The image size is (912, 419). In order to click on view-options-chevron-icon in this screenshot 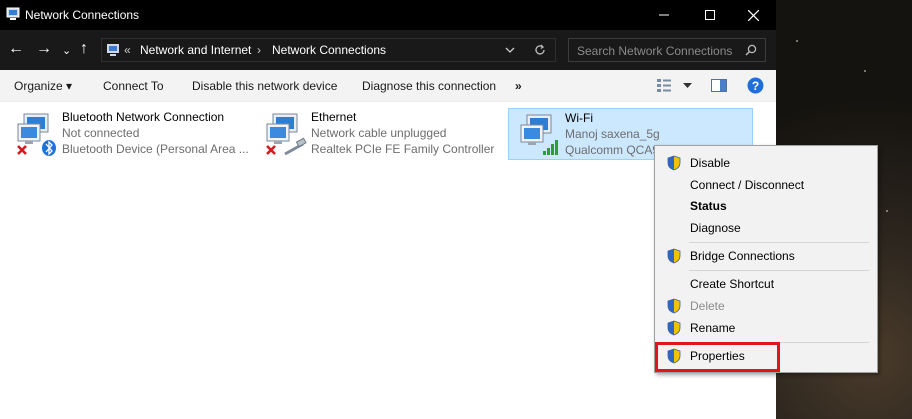, I will do `click(687, 86)`.